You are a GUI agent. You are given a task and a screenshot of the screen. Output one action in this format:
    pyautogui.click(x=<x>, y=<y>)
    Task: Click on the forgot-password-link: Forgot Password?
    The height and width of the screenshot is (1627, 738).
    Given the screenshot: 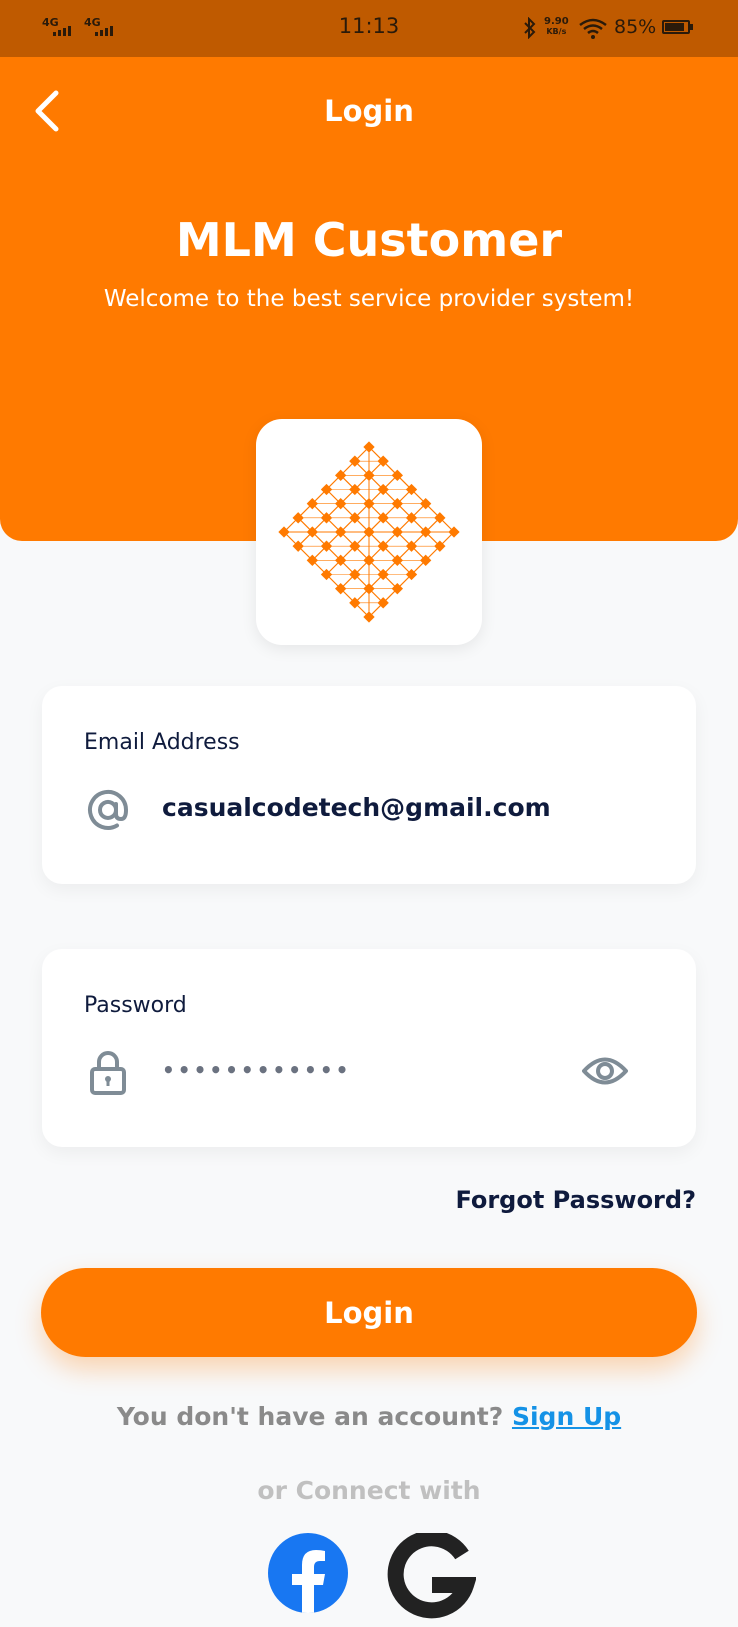 What is the action you would take?
    pyautogui.click(x=575, y=1200)
    